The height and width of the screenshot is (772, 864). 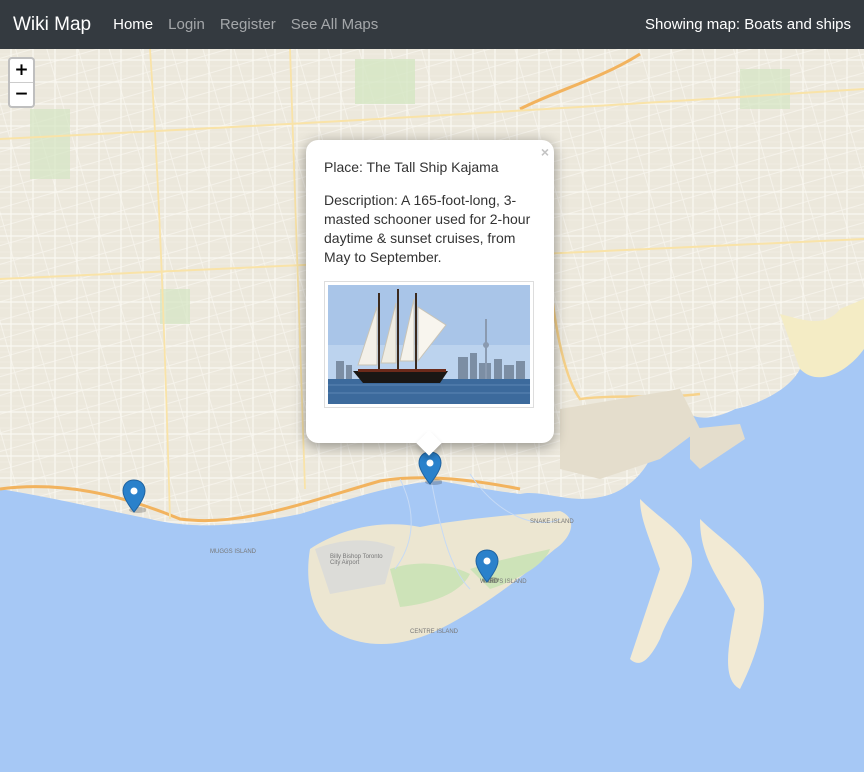 What do you see at coordinates (186, 24) in the screenshot?
I see `nav-login: Login` at bounding box center [186, 24].